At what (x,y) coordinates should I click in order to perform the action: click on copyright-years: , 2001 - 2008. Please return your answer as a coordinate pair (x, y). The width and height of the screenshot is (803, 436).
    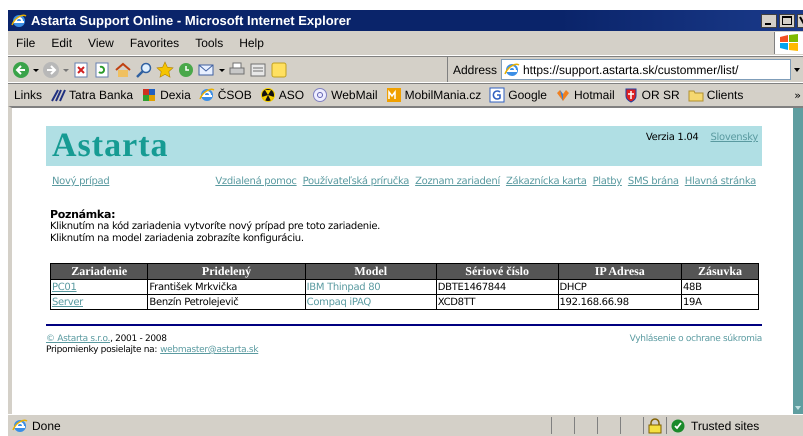
    Looking at the image, I should click on (138, 339).